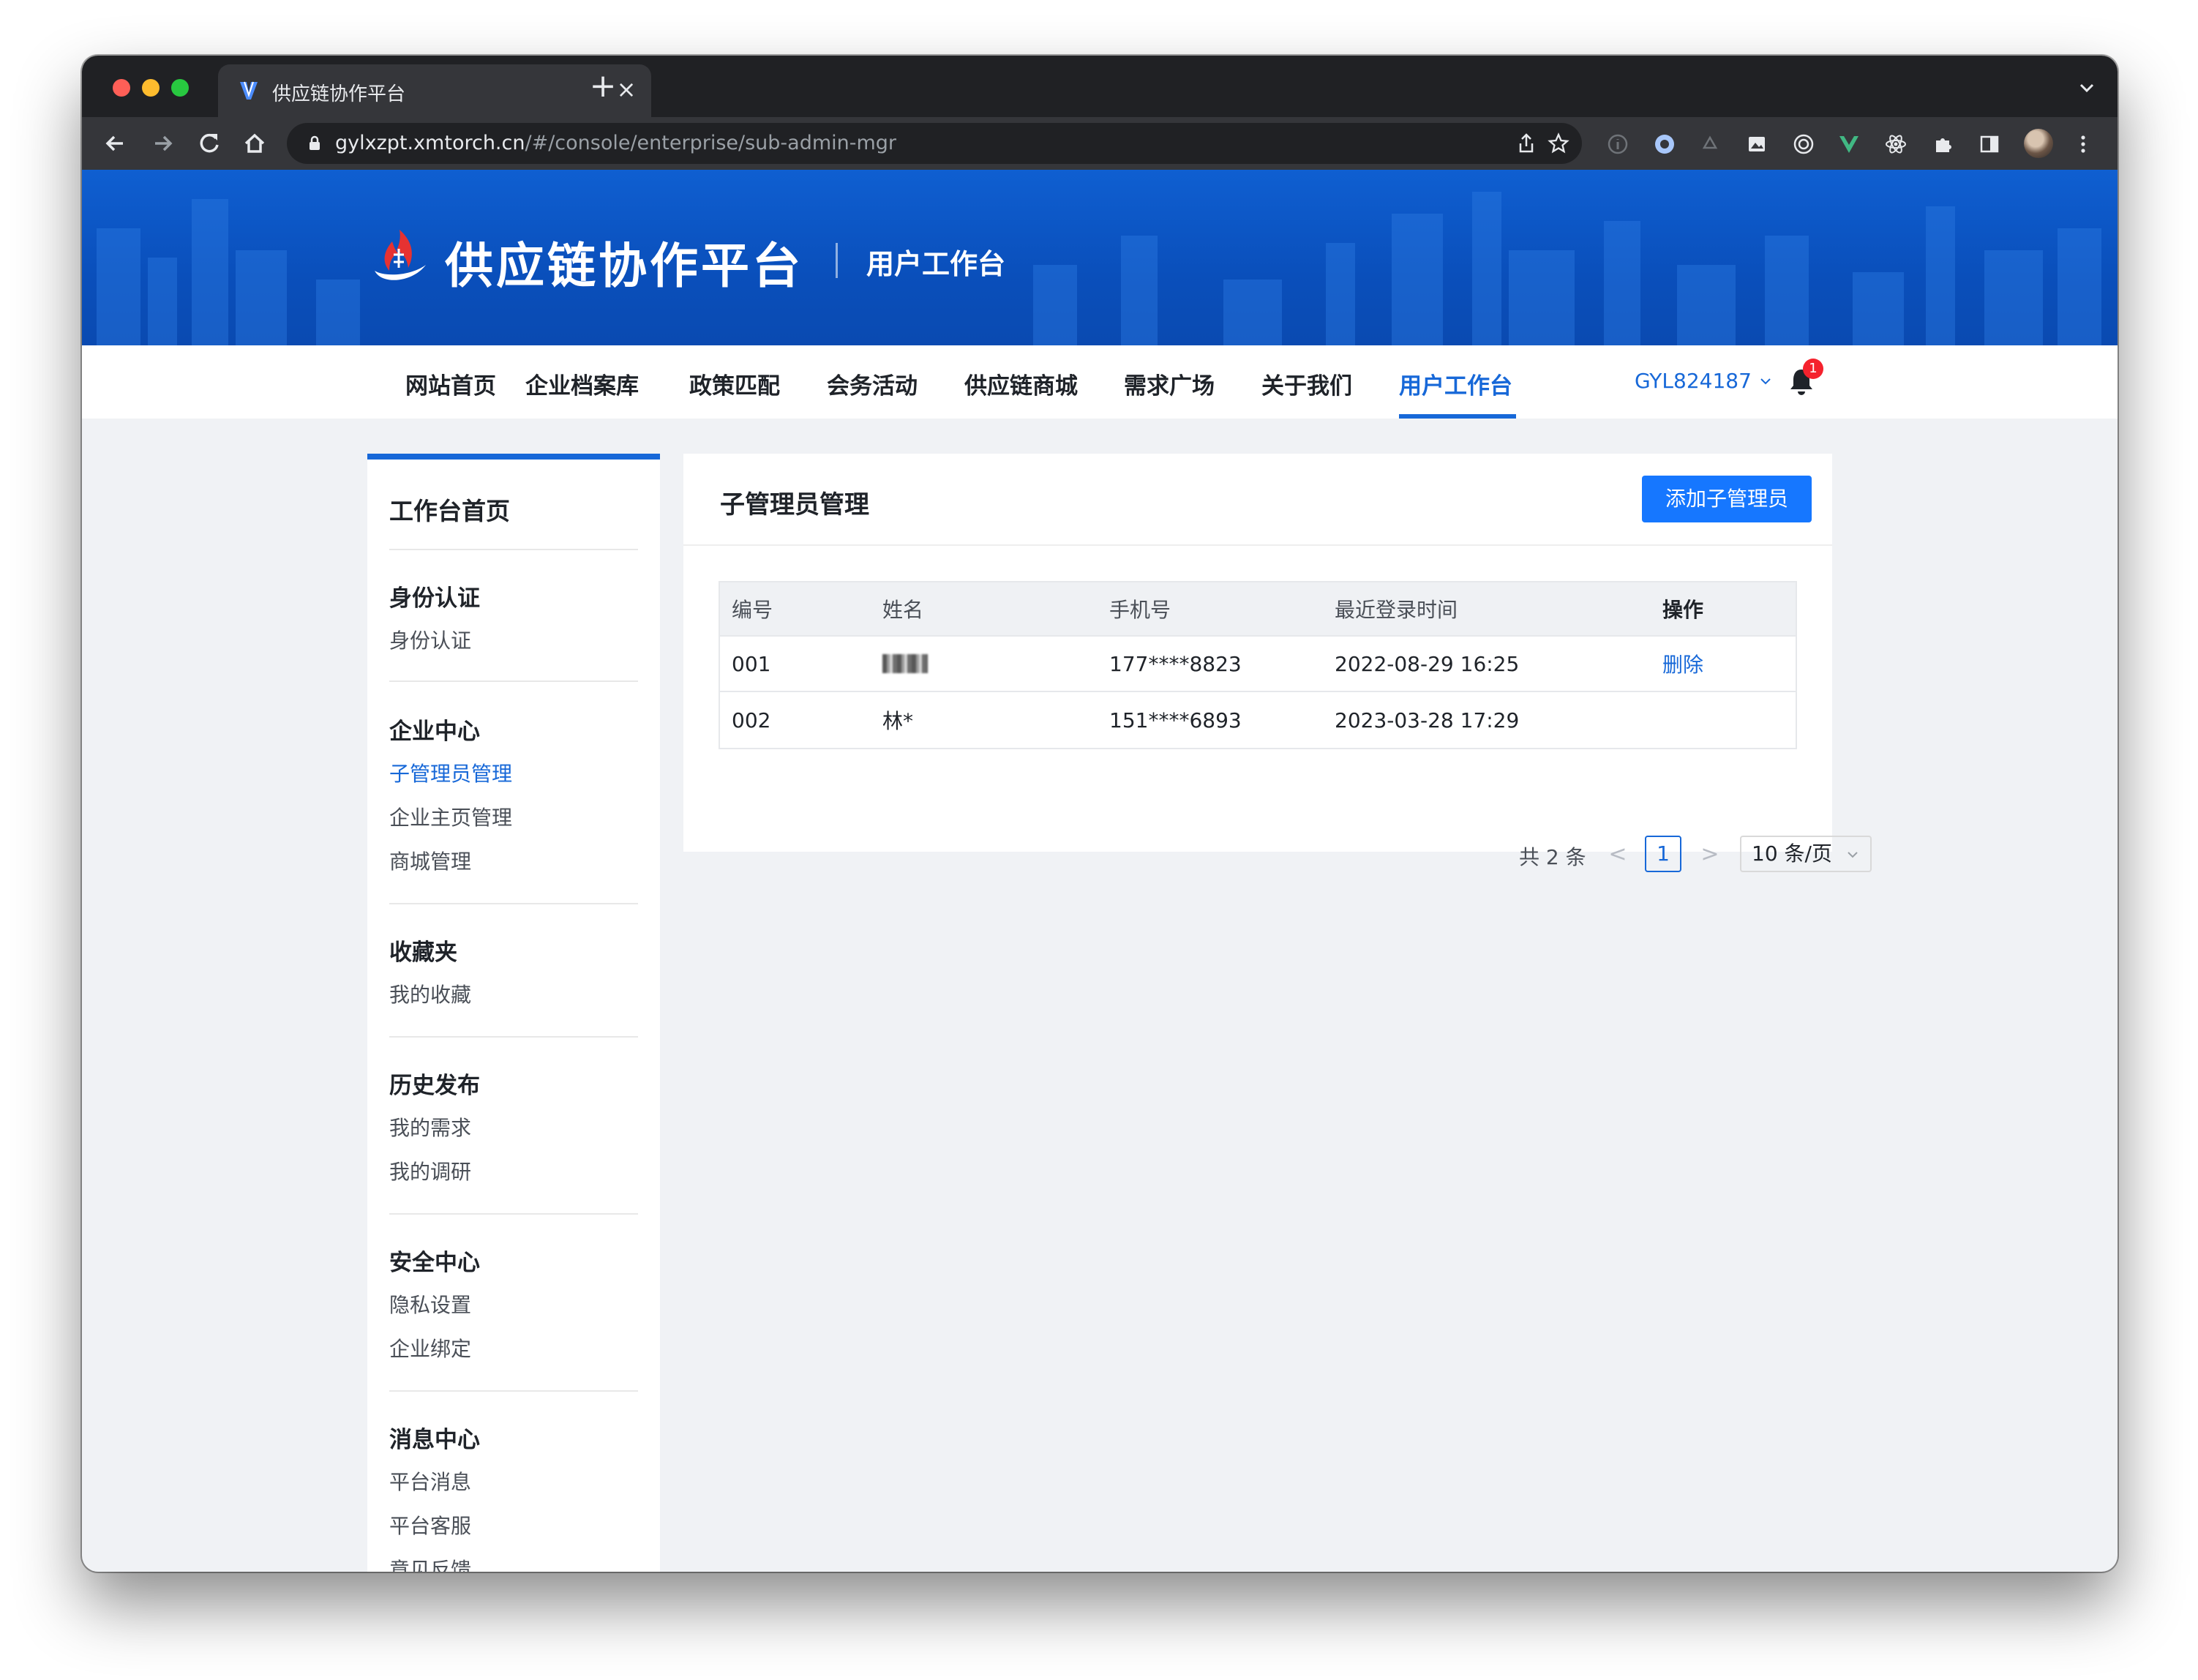 The width and height of the screenshot is (2198, 1680). I want to click on share-icon, so click(1526, 143).